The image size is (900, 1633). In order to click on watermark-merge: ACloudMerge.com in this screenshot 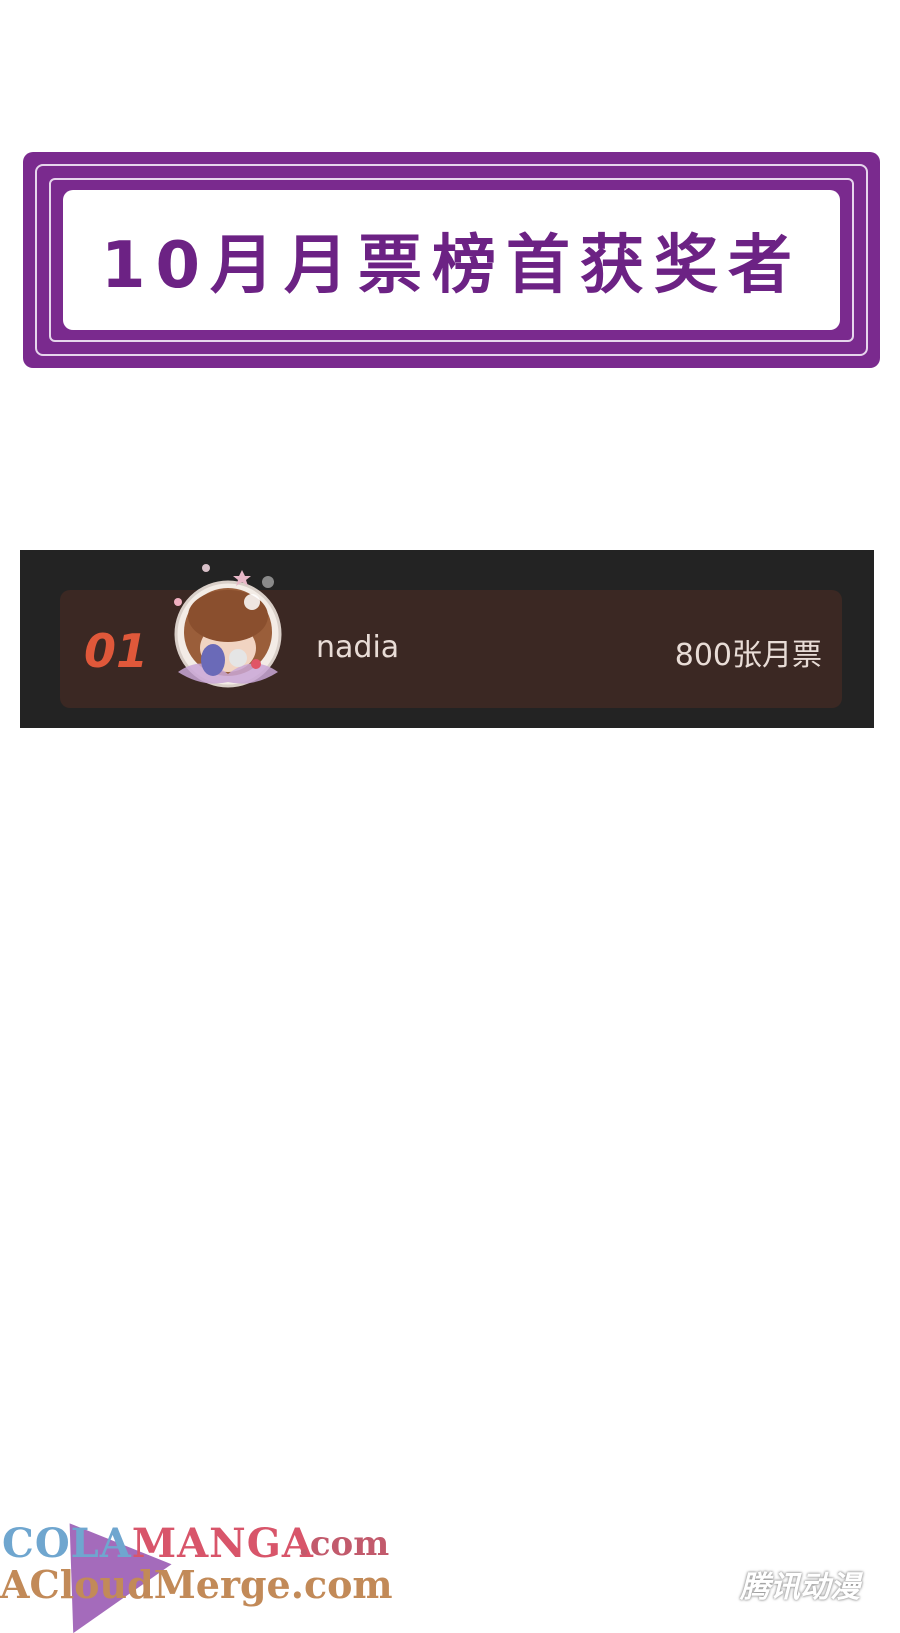, I will do `click(196, 1584)`.